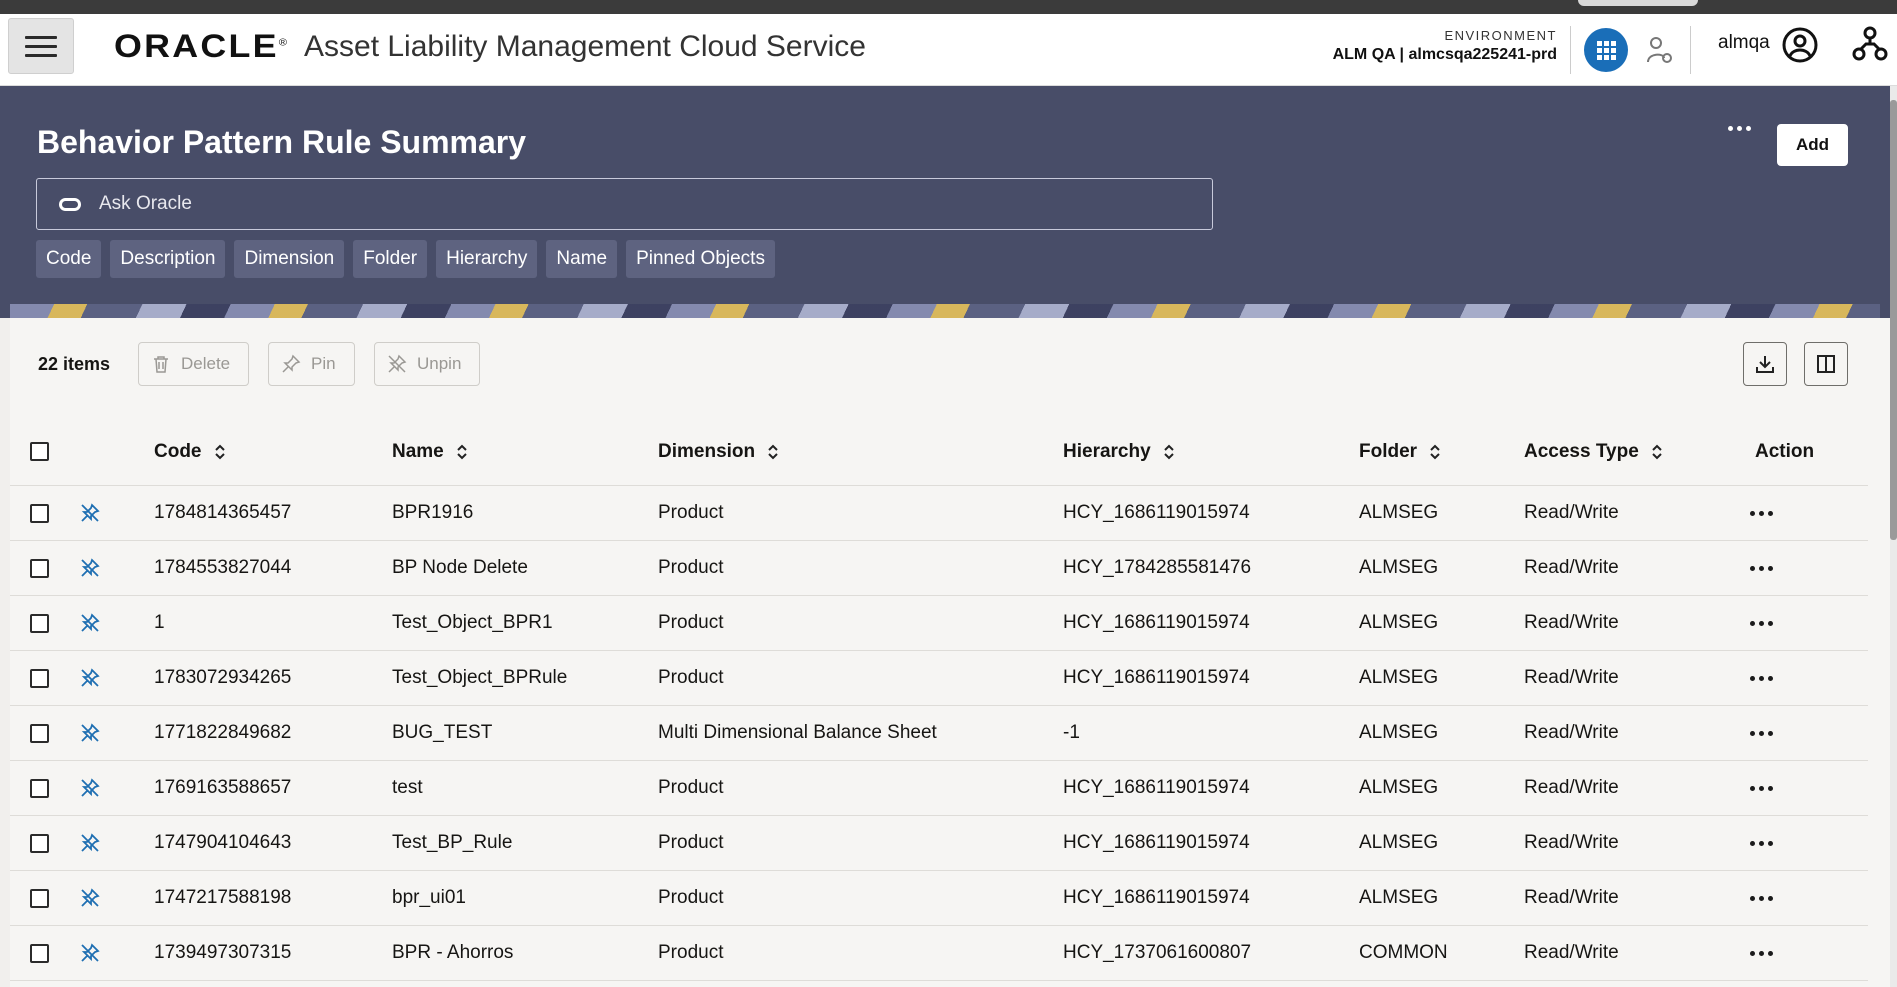 The width and height of the screenshot is (1897, 987). Describe the element at coordinates (1400, 452) in the screenshot. I see `column-header-folder: Folder` at that location.